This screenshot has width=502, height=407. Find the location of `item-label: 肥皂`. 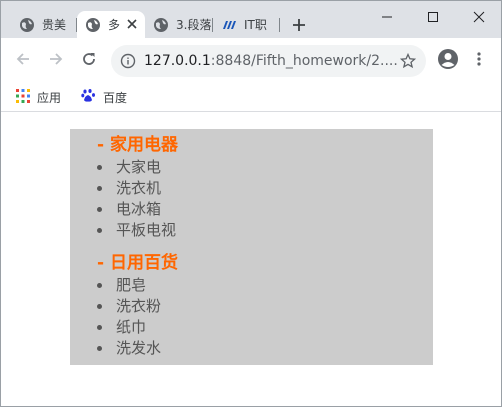

item-label: 肥皂 is located at coordinates (131, 285).